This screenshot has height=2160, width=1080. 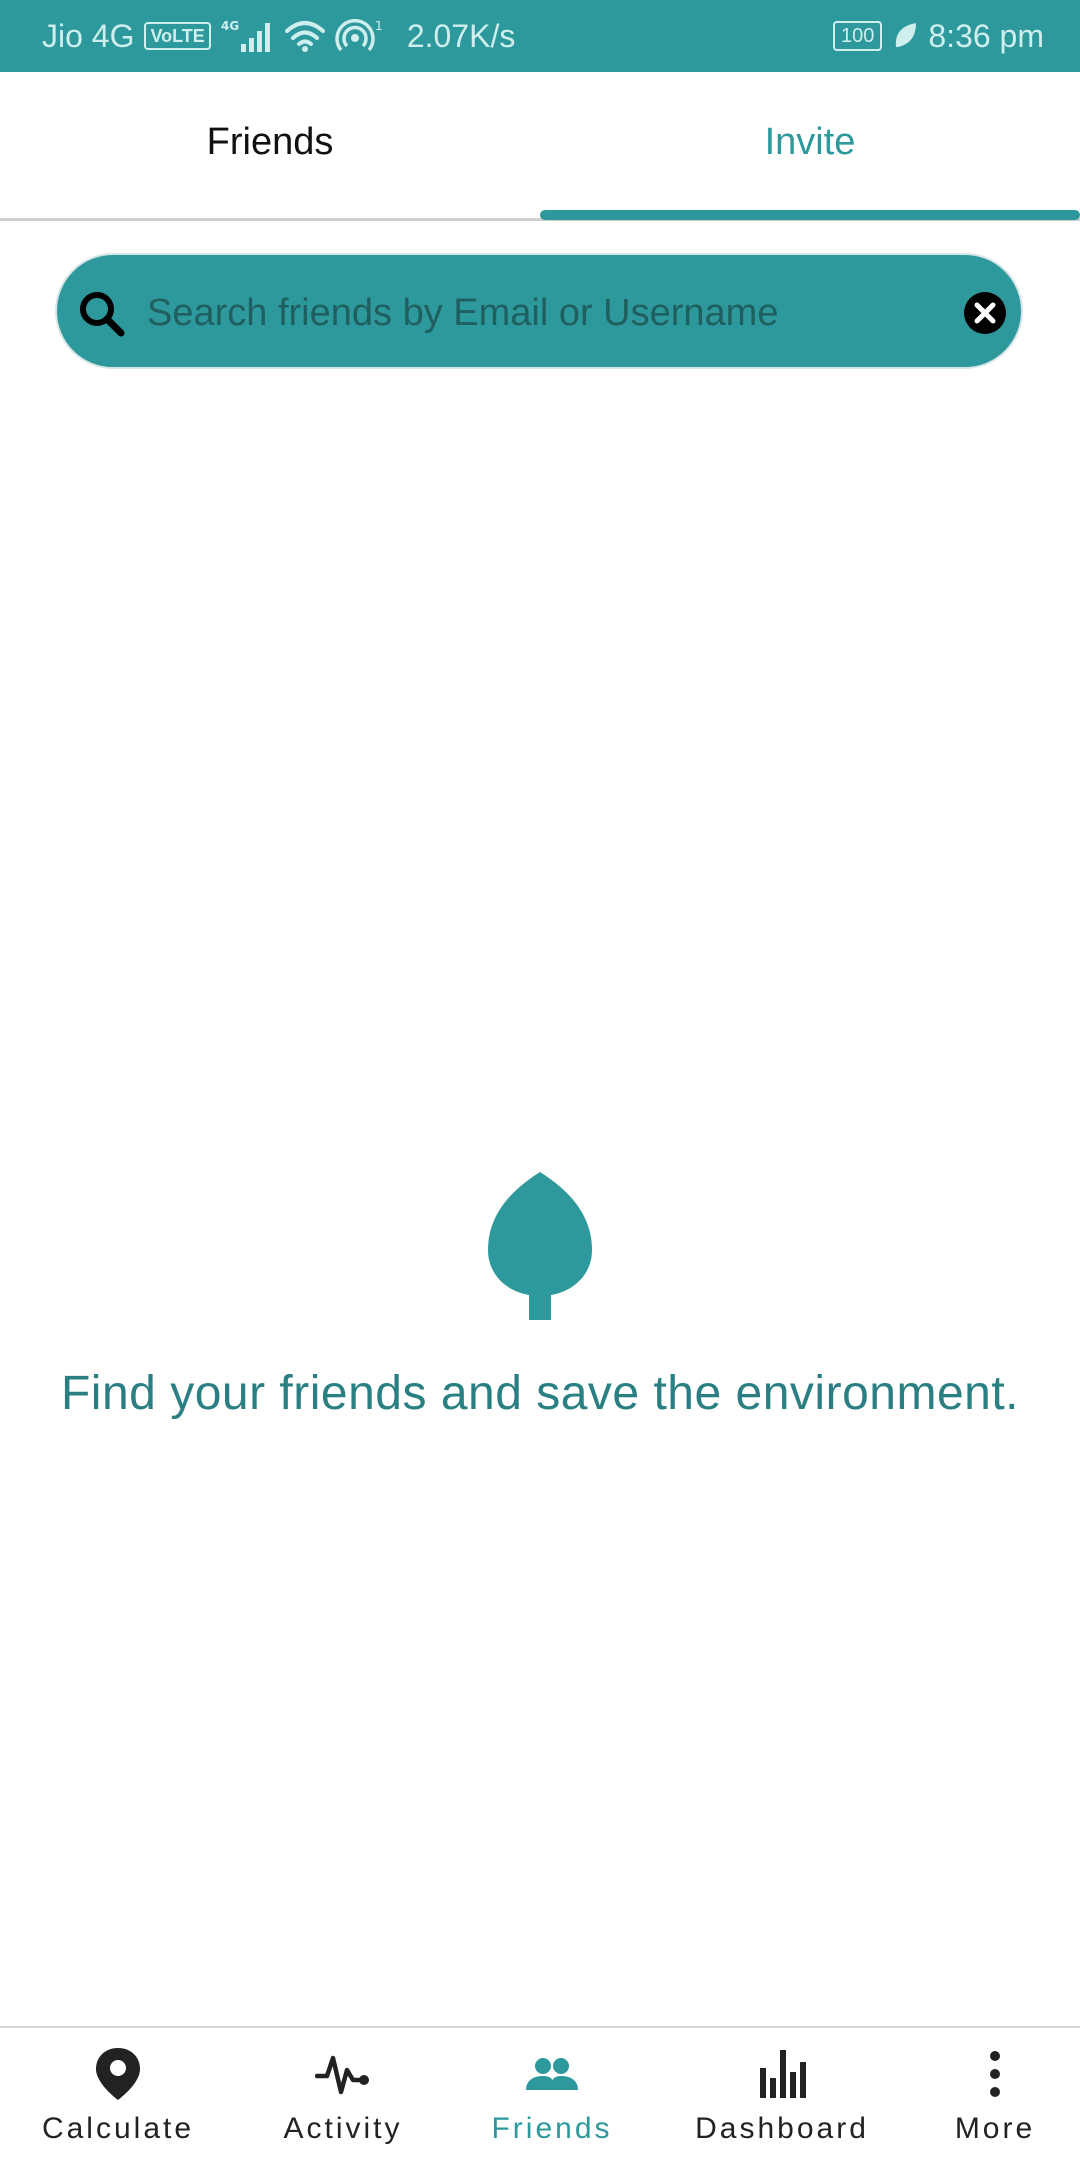 I want to click on search-bar, so click(x=539, y=311).